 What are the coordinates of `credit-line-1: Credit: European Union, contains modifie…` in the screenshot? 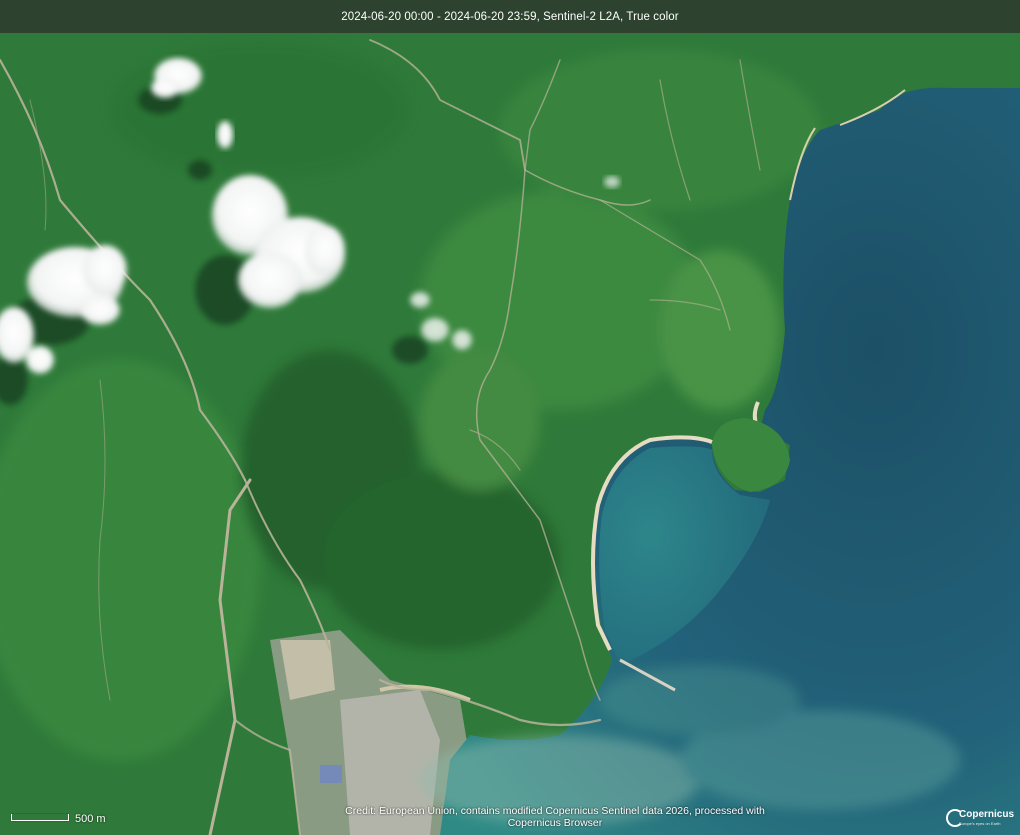 It's located at (555, 811).